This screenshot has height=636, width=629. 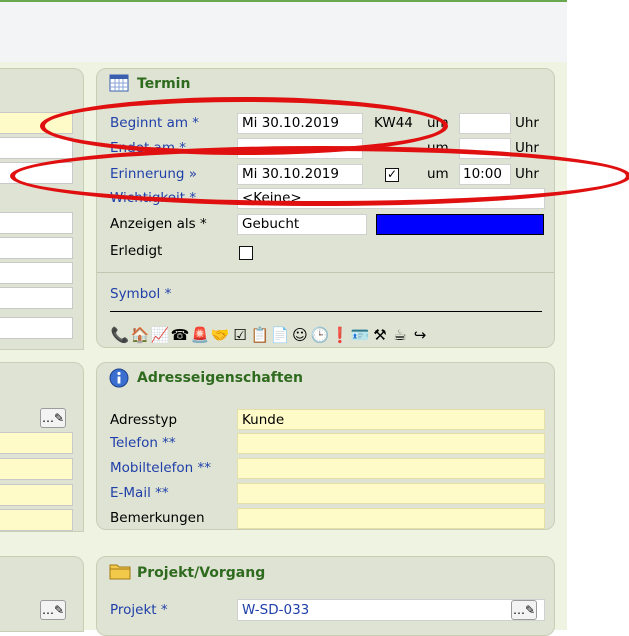 What do you see at coordinates (360, 335) in the screenshot?
I see `id-card-icon: 🪪` at bounding box center [360, 335].